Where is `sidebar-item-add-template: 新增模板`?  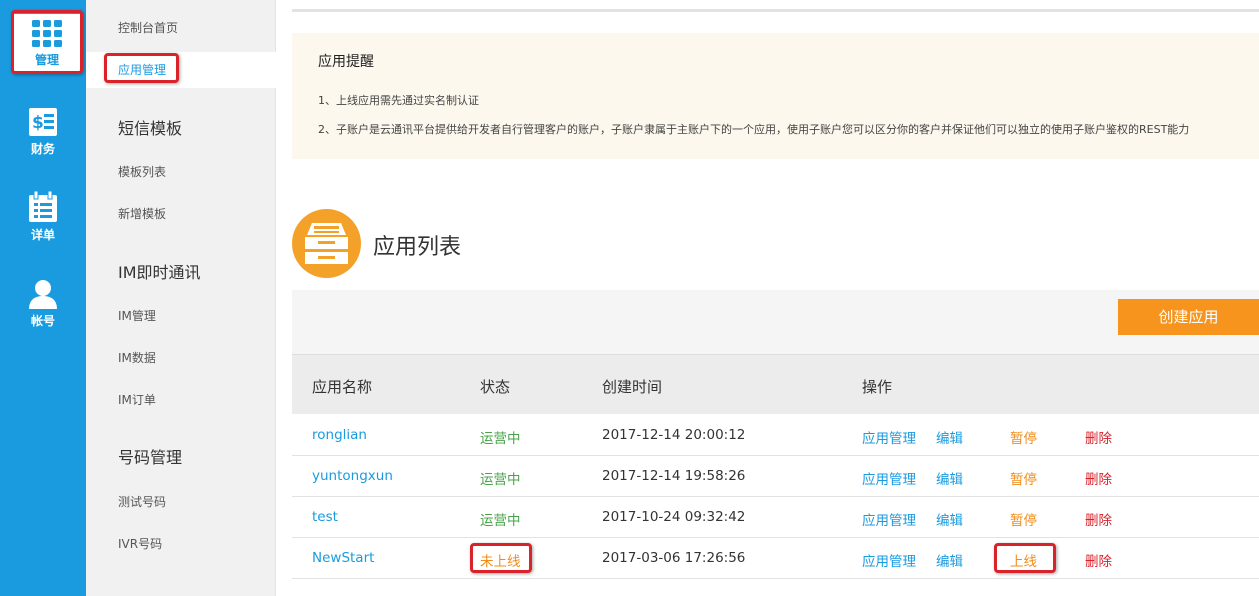 sidebar-item-add-template: 新增模板 is located at coordinates (181, 214).